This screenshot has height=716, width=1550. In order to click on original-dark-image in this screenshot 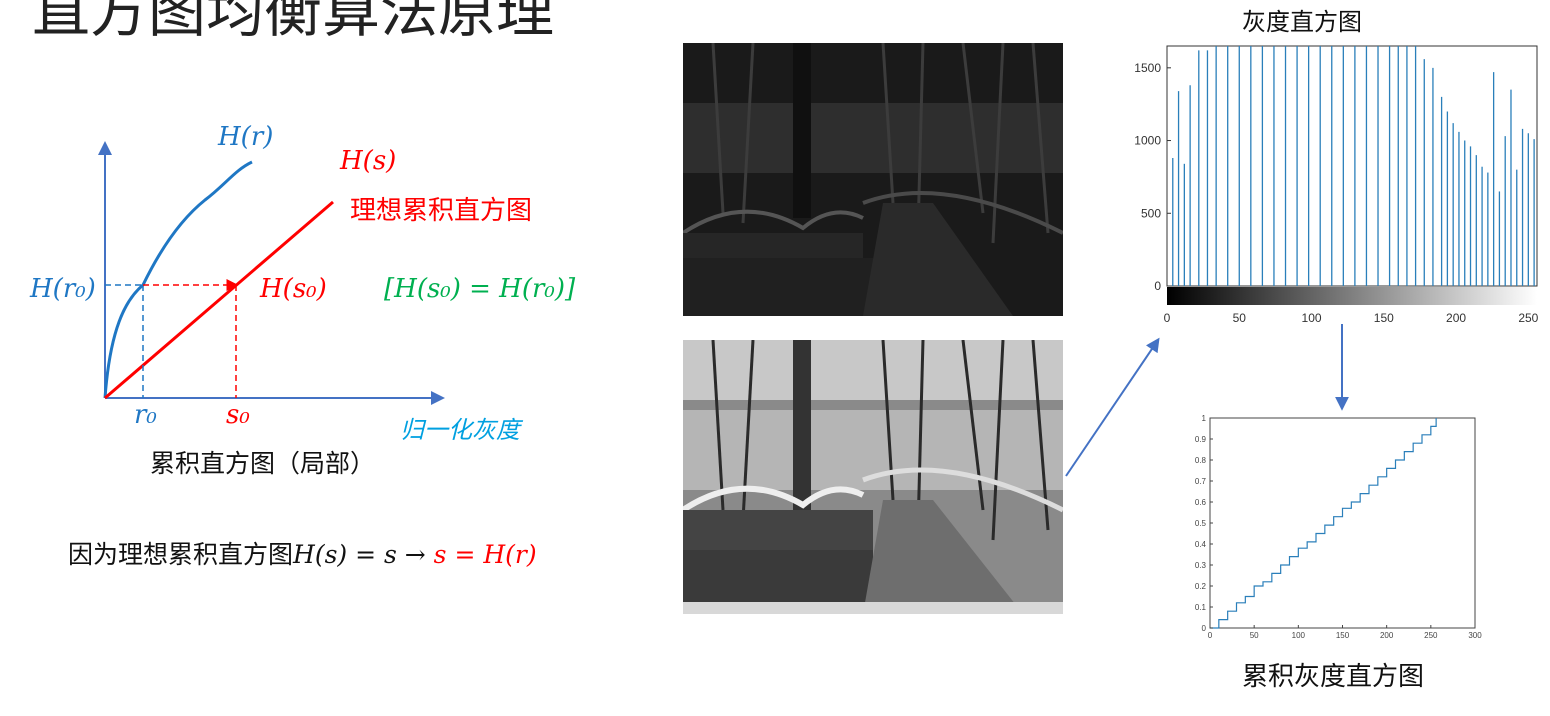, I will do `click(873, 179)`.